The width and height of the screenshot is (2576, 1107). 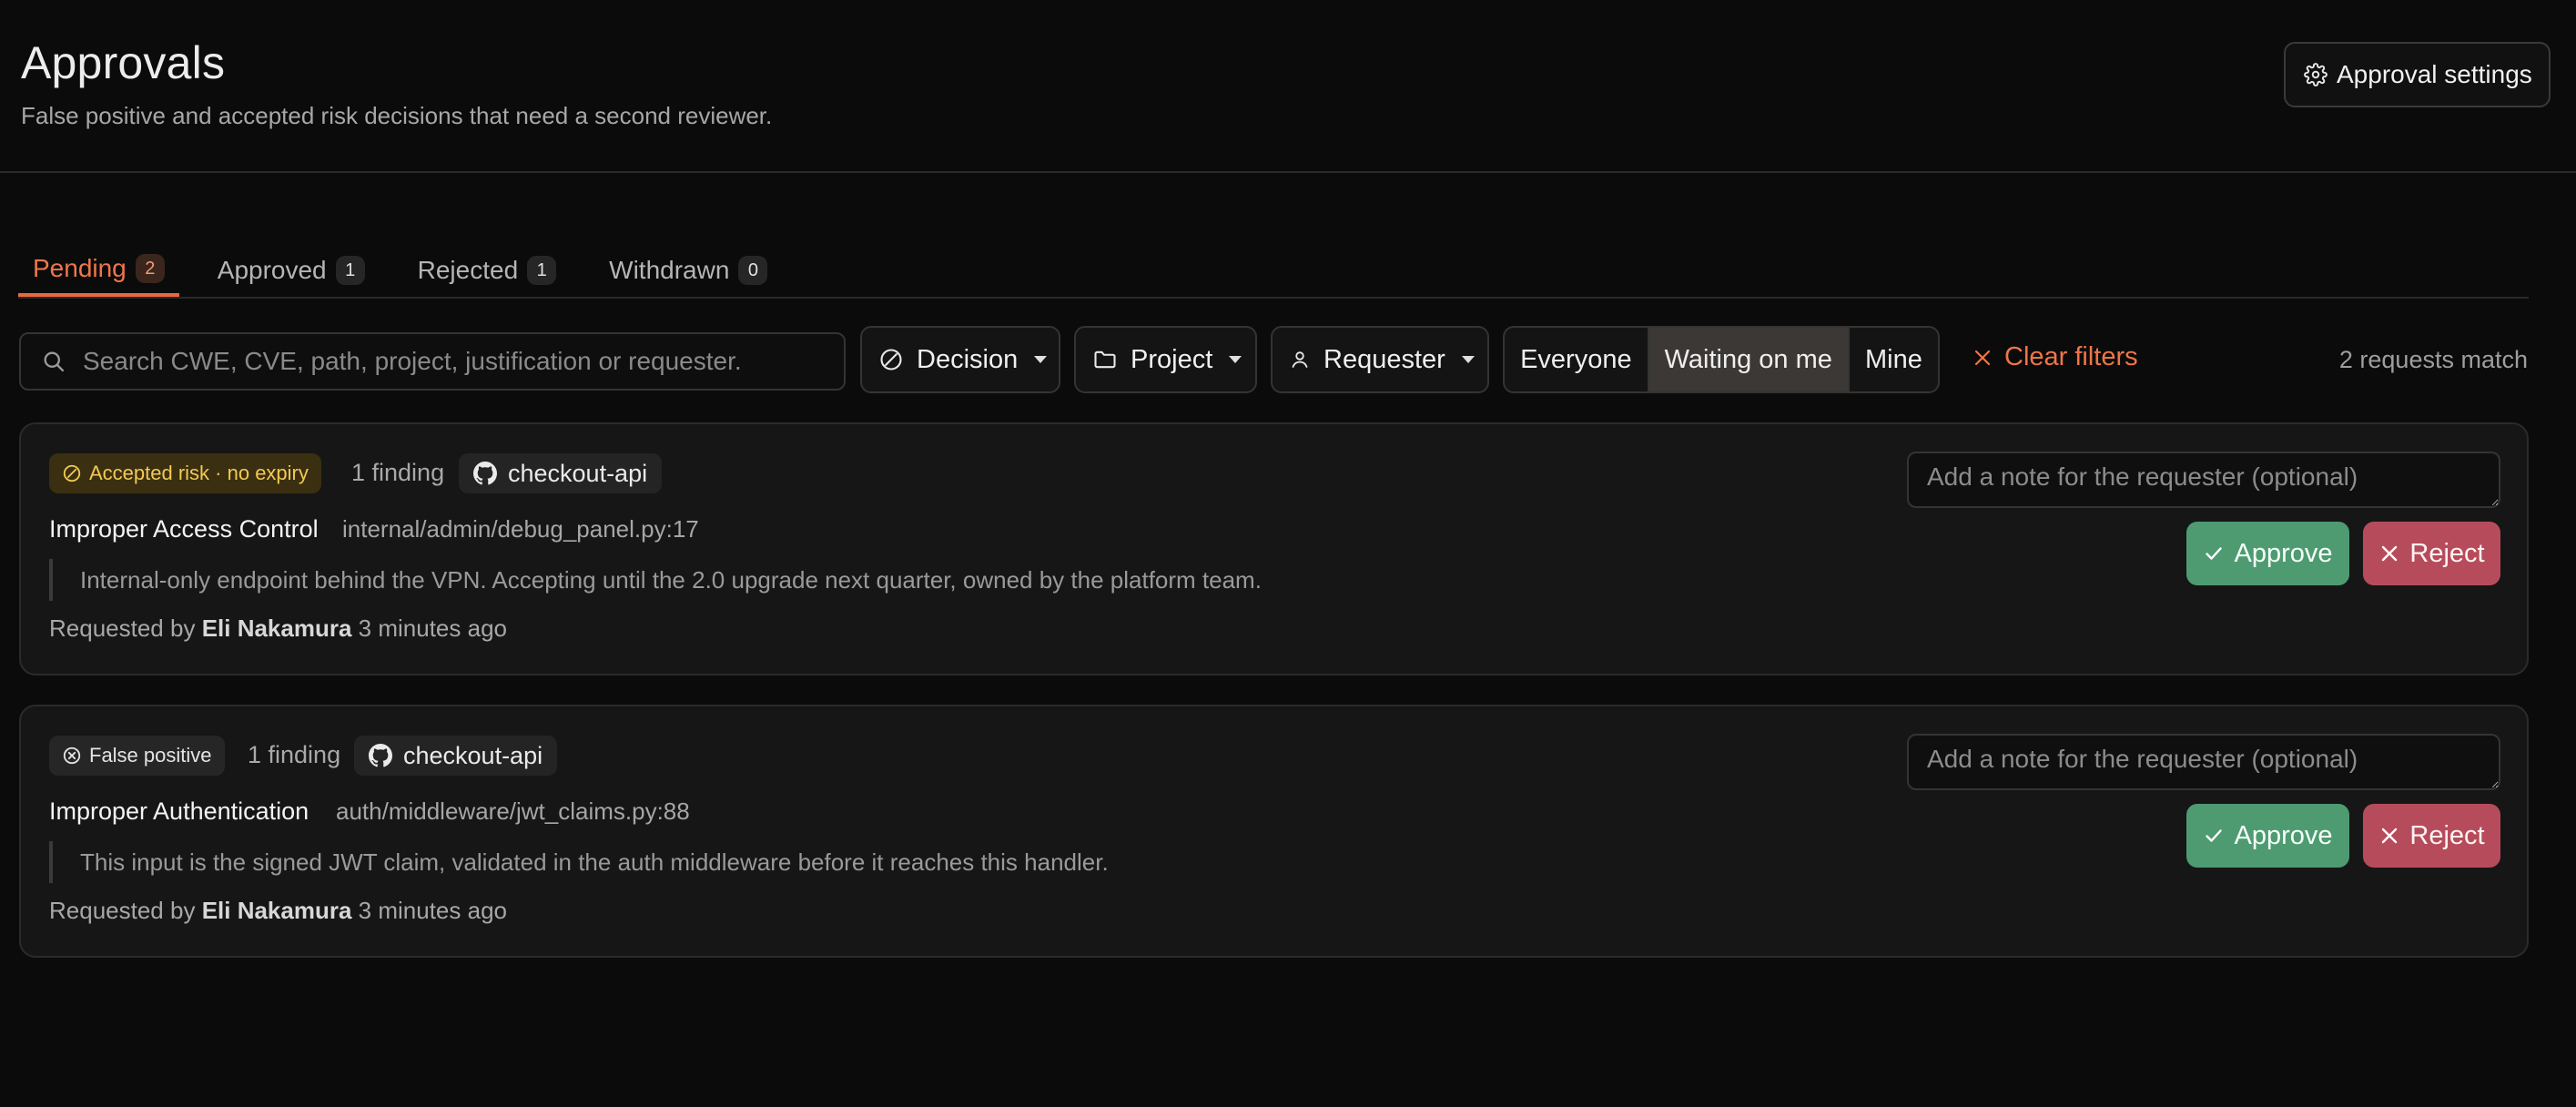 I want to click on project-filter-dropdown: Project, so click(x=1165, y=359).